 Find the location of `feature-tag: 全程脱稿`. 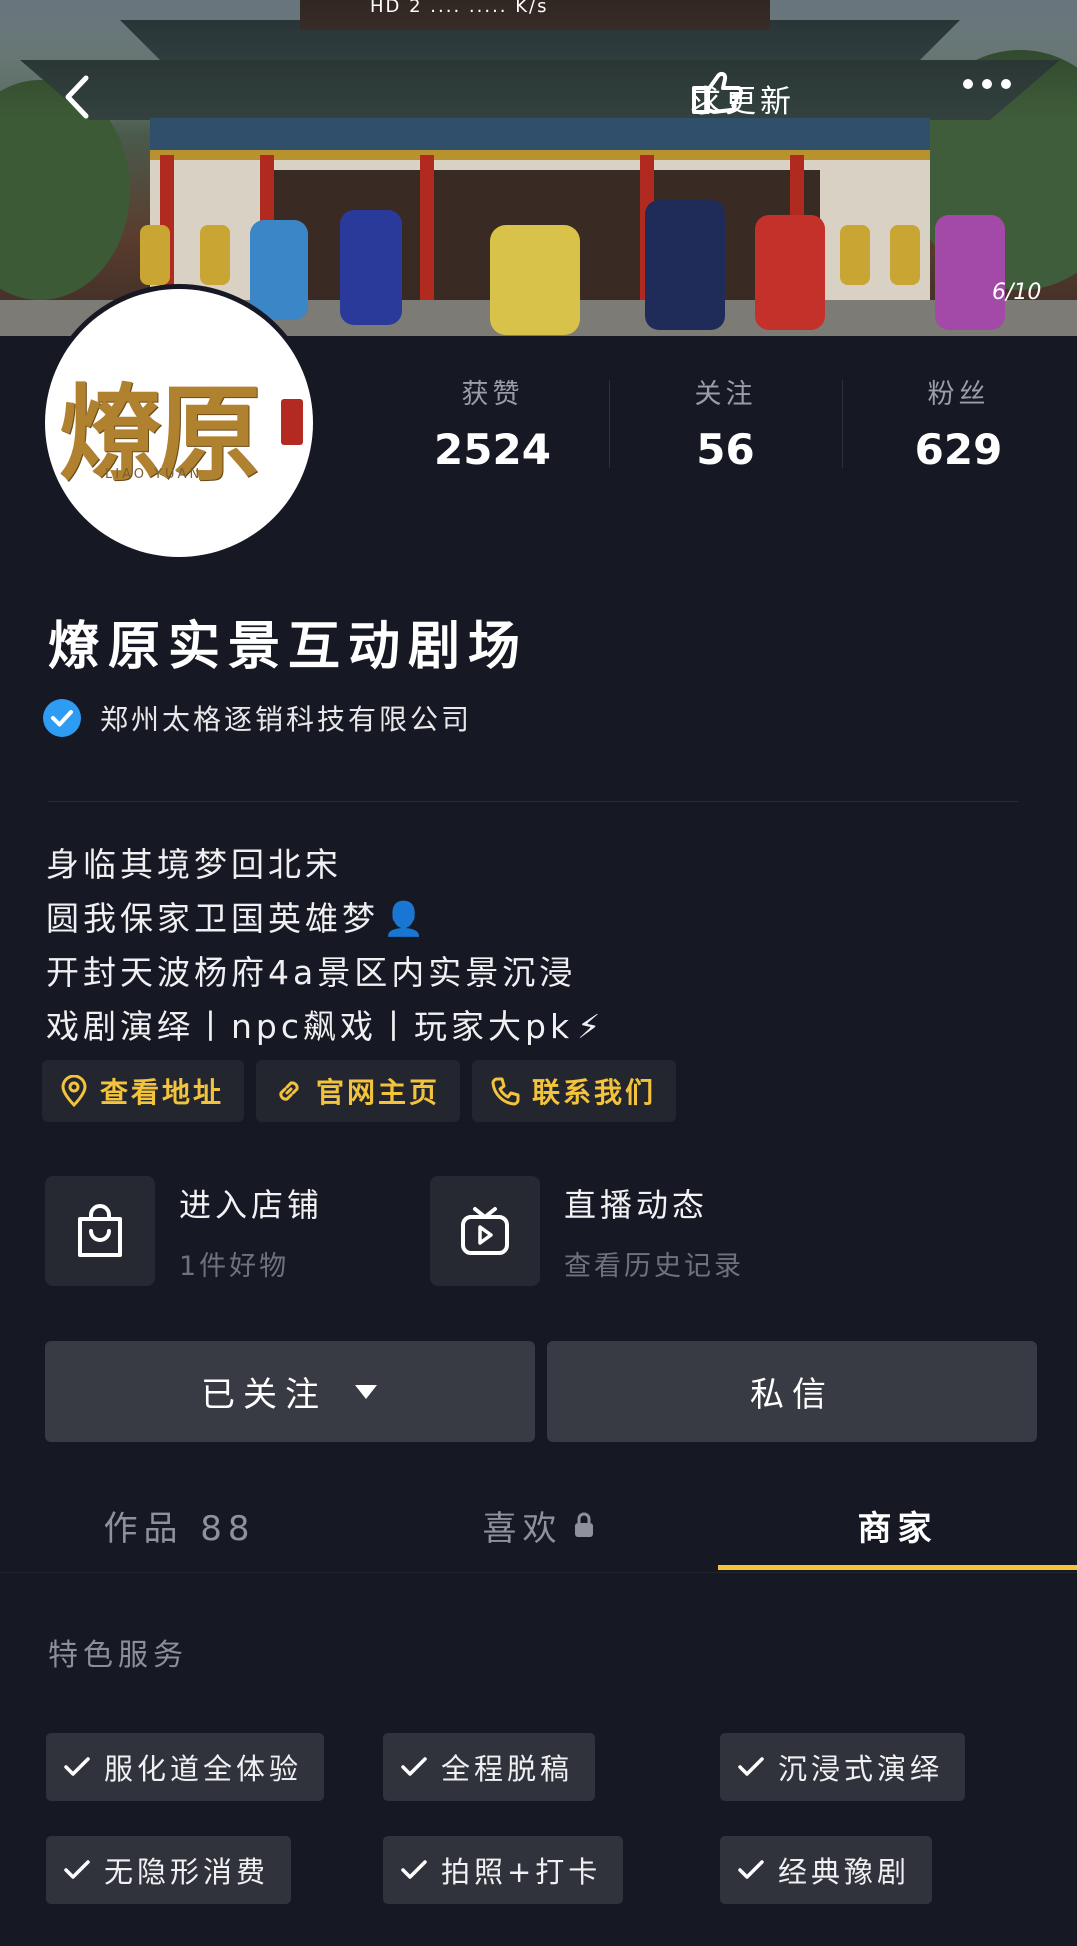

feature-tag: 全程脱稿 is located at coordinates (489, 1767).